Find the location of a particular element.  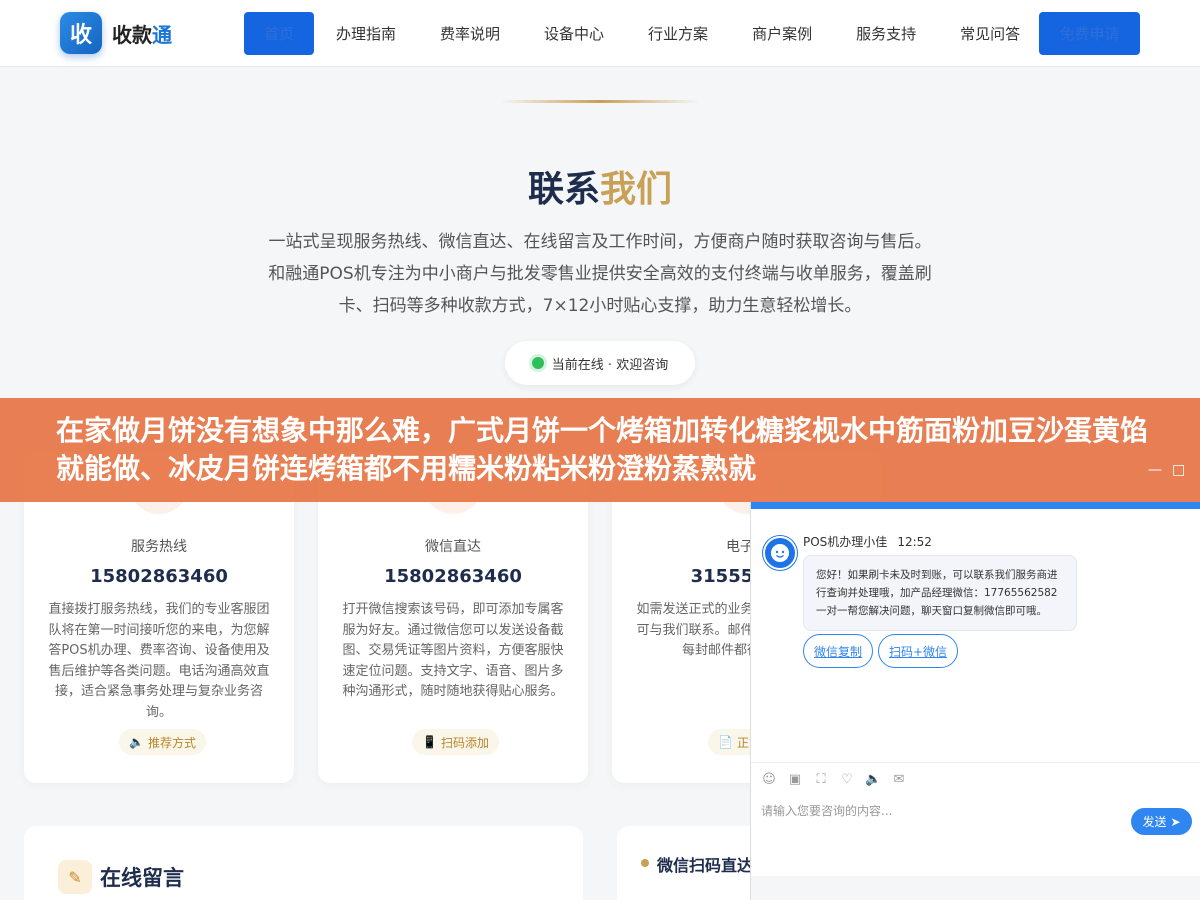

rating-icon: ♡ is located at coordinates (847, 780).